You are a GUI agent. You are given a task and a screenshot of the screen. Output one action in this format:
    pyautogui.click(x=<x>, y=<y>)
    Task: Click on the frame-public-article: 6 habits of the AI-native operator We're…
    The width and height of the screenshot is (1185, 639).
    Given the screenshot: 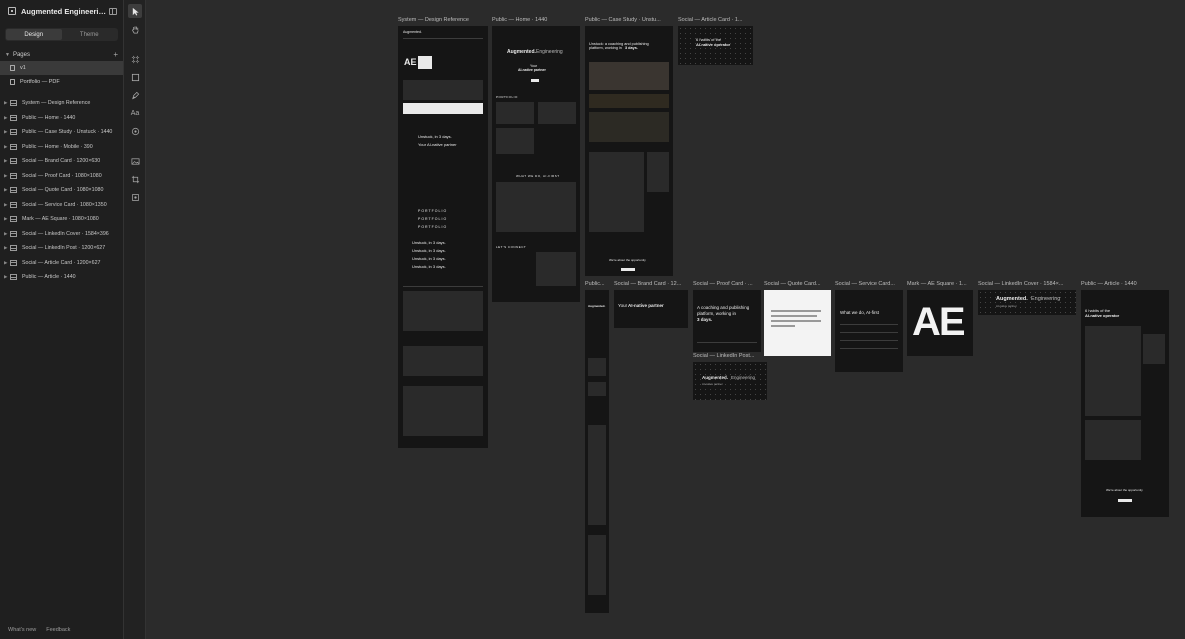 What is the action you would take?
    pyautogui.click(x=1125, y=403)
    